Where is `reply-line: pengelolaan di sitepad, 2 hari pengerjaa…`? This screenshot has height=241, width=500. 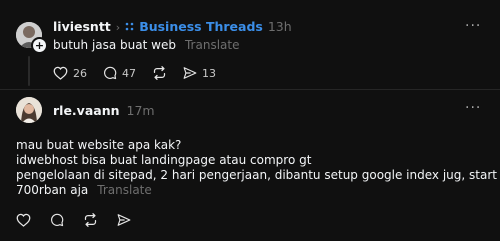
reply-line: pengelolaan di sitepad, 2 hari pengerjaa… is located at coordinates (256, 175).